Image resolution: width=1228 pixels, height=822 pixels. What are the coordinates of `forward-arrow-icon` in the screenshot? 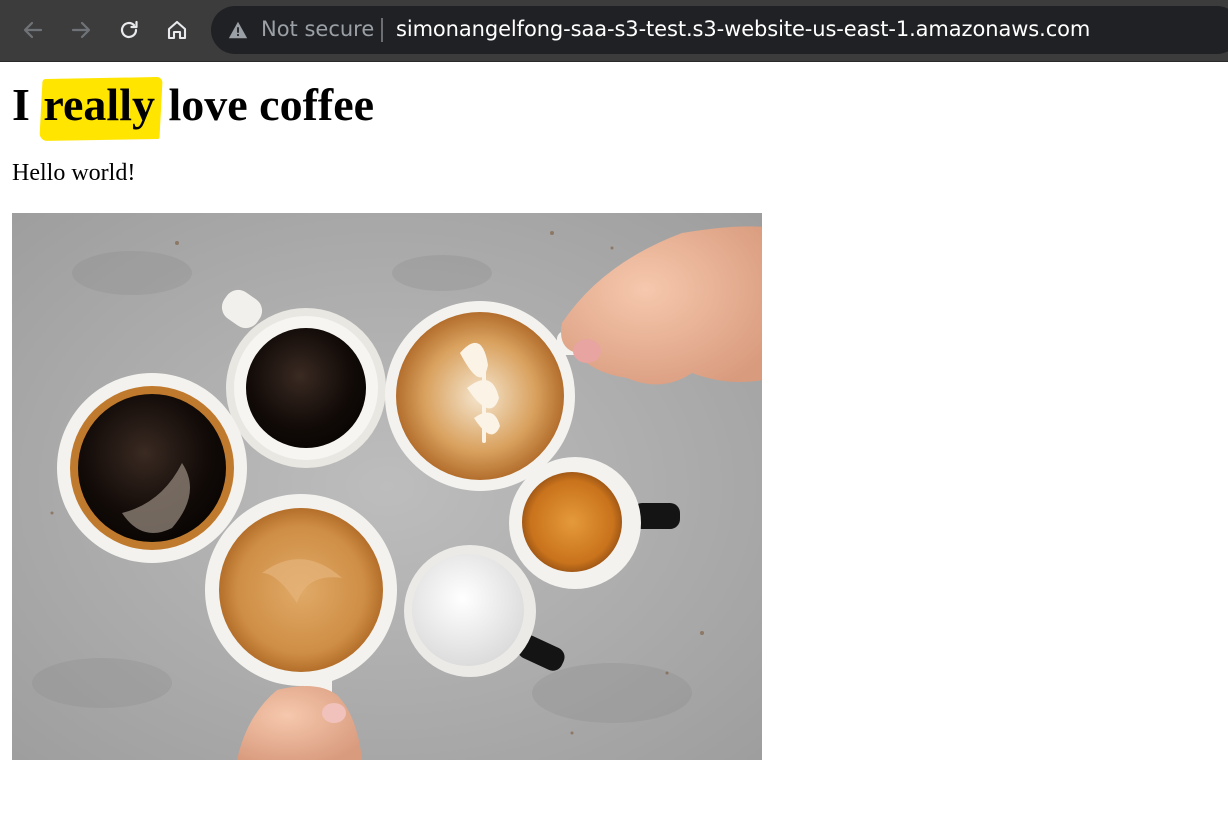 It's located at (81, 30).